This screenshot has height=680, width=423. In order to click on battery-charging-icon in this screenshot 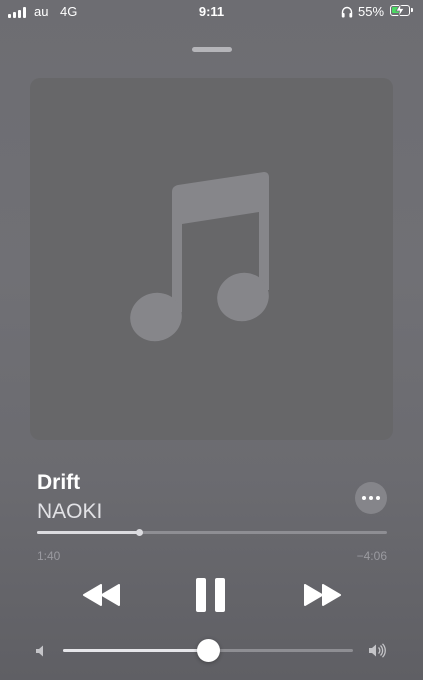, I will do `click(401, 10)`.